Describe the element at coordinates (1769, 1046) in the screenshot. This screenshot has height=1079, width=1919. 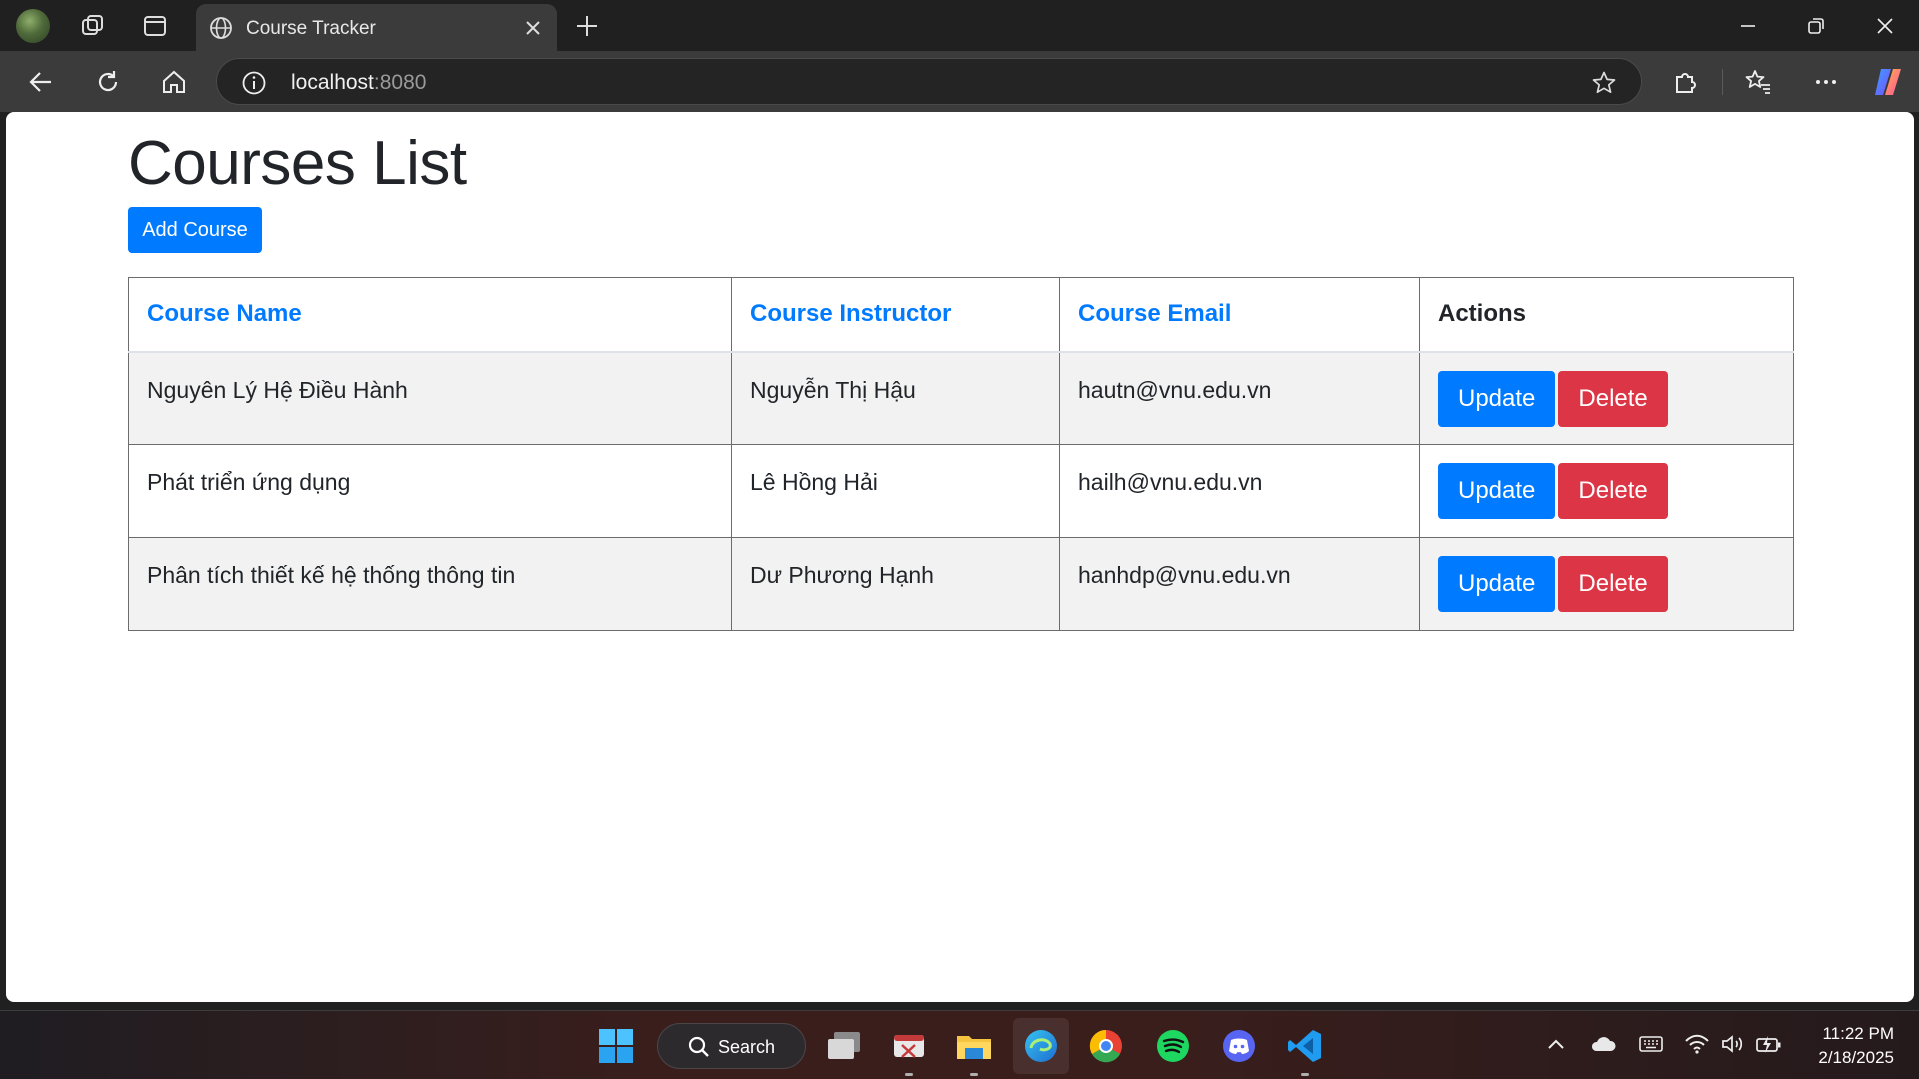
I see `battery-charging-icon` at that location.